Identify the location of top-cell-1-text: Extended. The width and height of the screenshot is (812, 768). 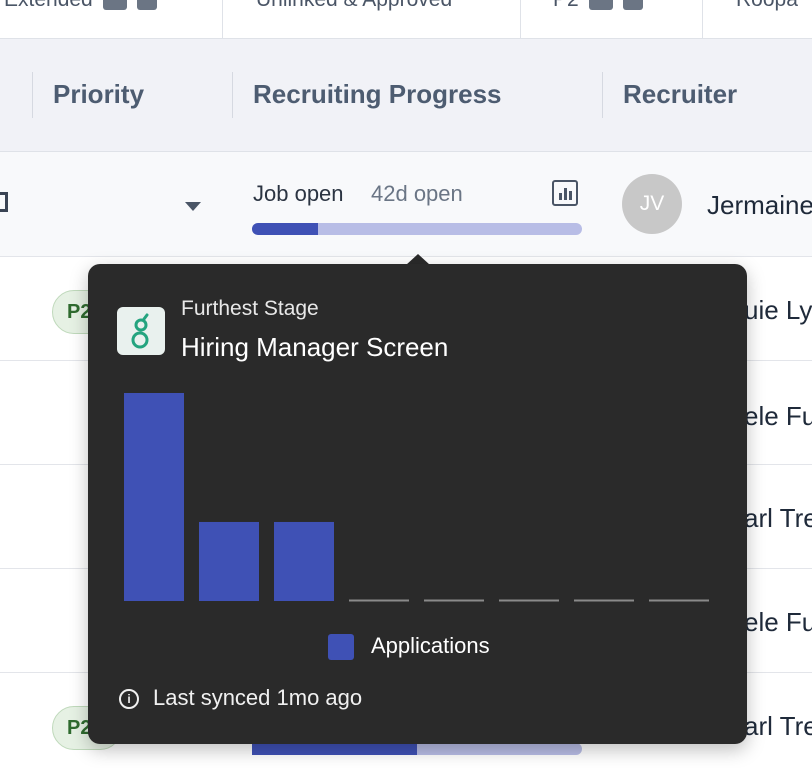
(48, 6).